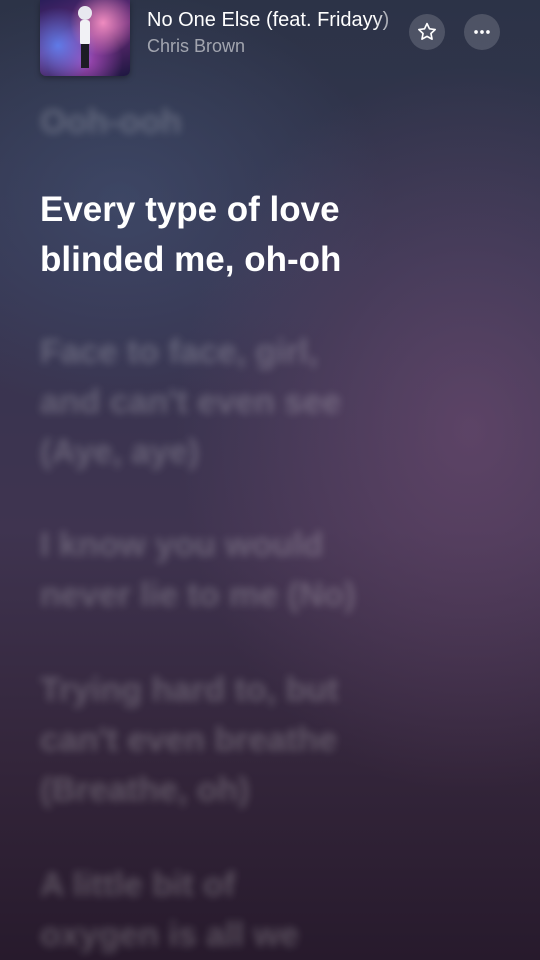  I want to click on lyric-line-current: Every type of love blinded me, oh-oh, so click(250, 235).